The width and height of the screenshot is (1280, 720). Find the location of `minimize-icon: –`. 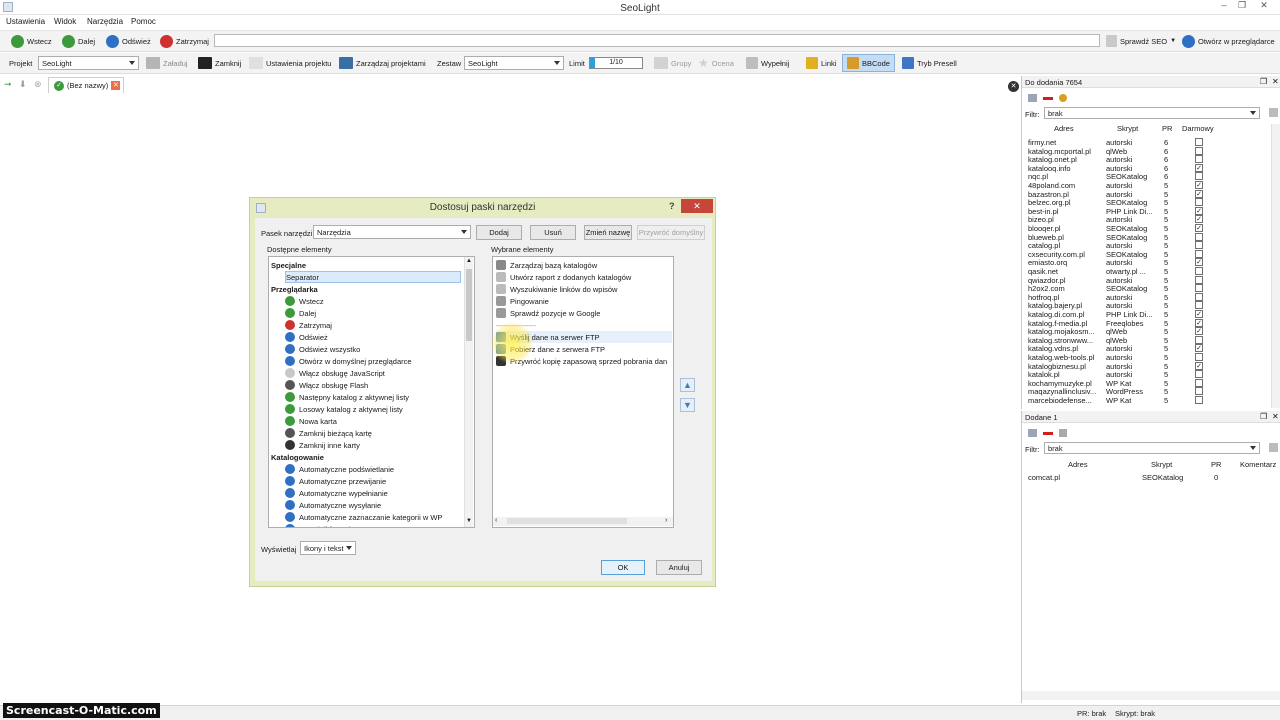

minimize-icon: – is located at coordinates (1224, 7).